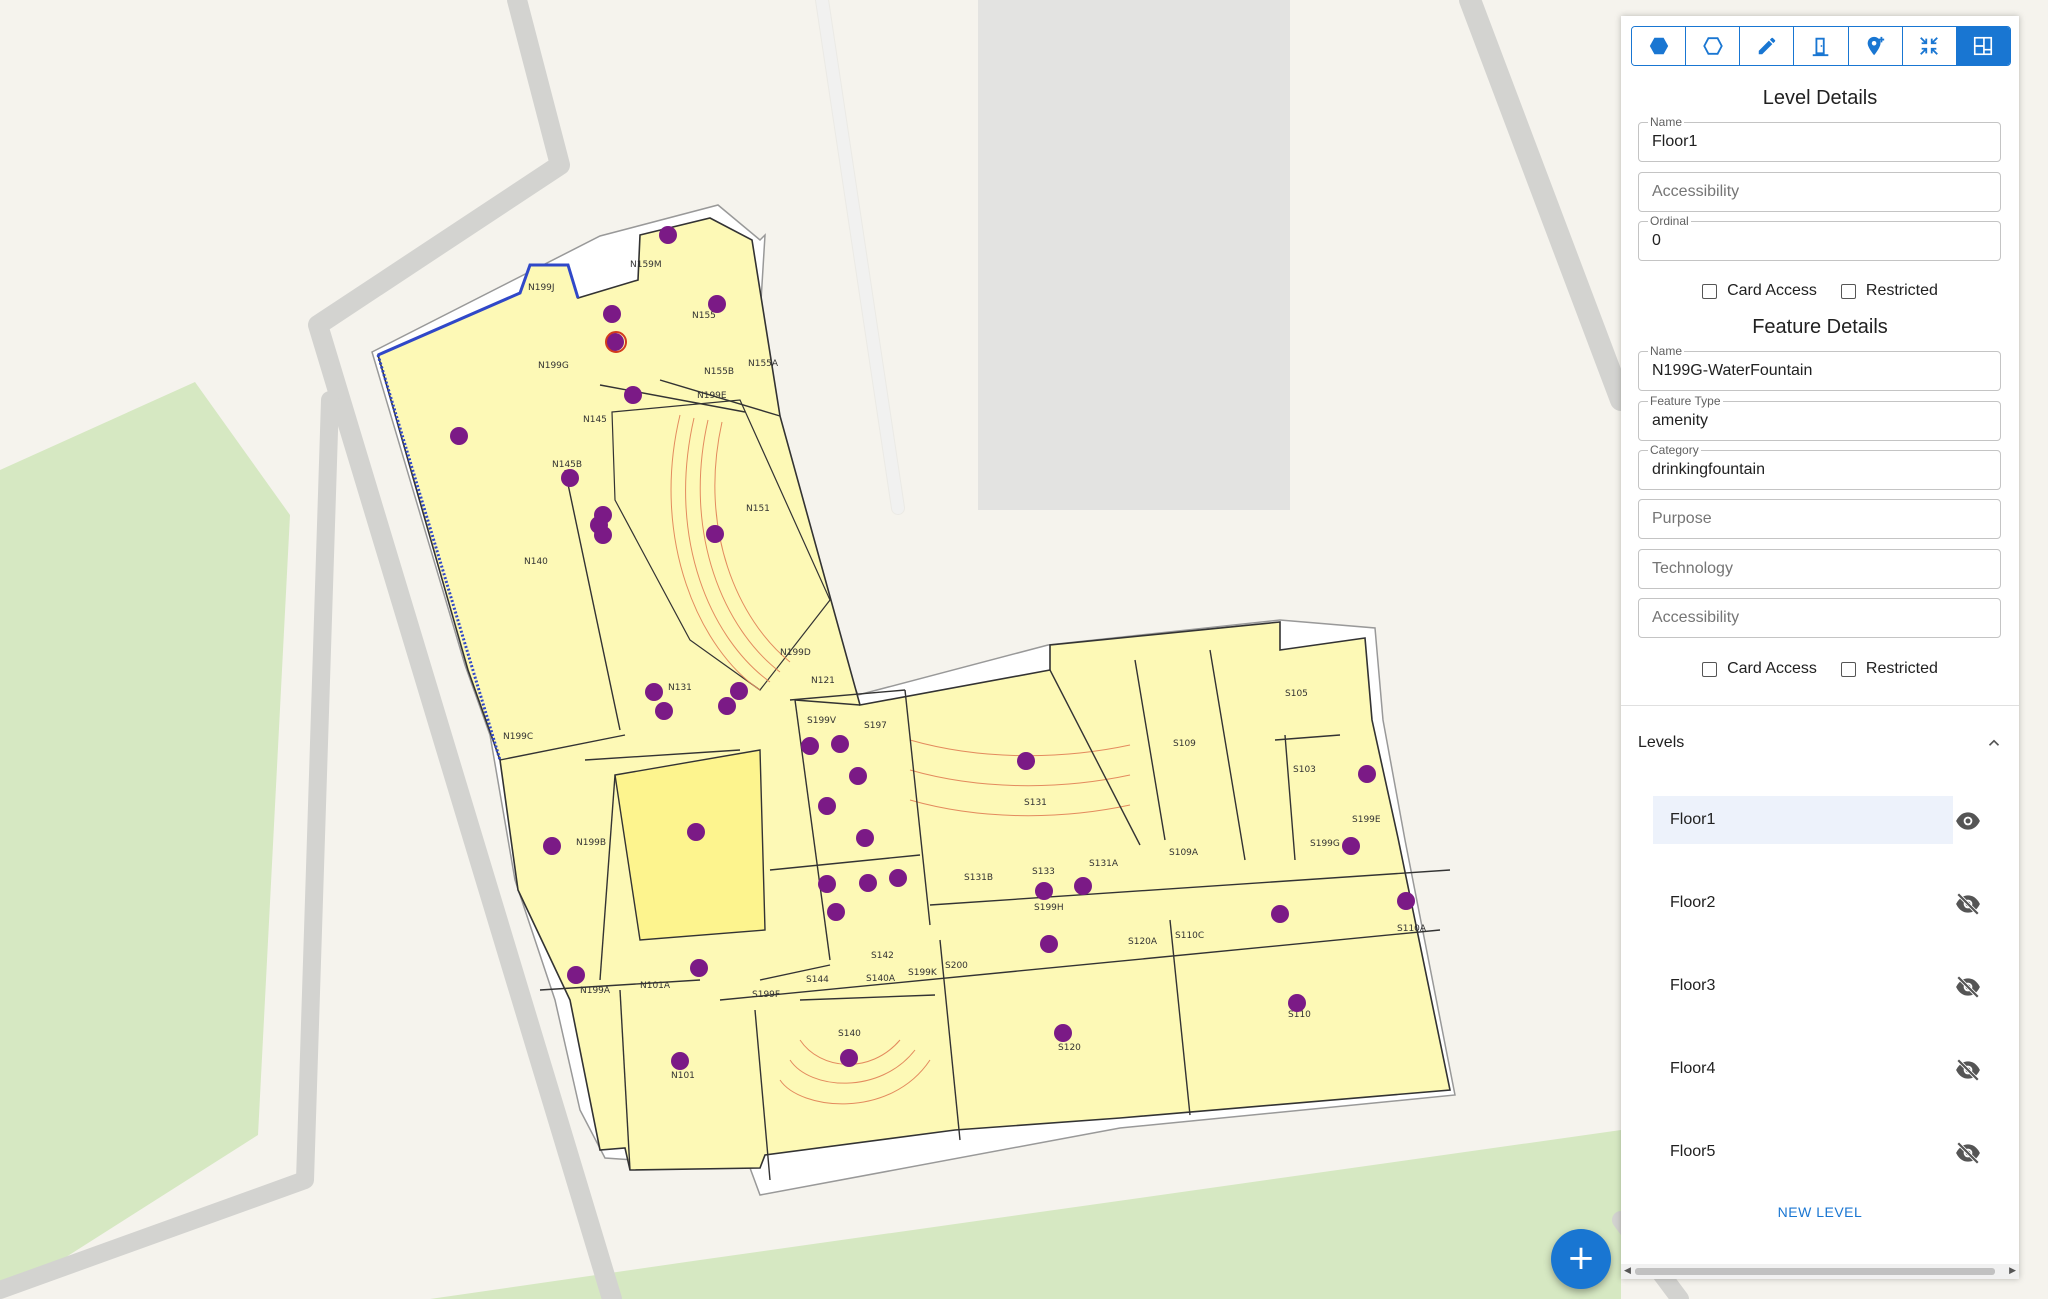 This screenshot has height=1299, width=2048. Describe the element at coordinates (758, 509) in the screenshot. I see `room-label: N151` at that location.